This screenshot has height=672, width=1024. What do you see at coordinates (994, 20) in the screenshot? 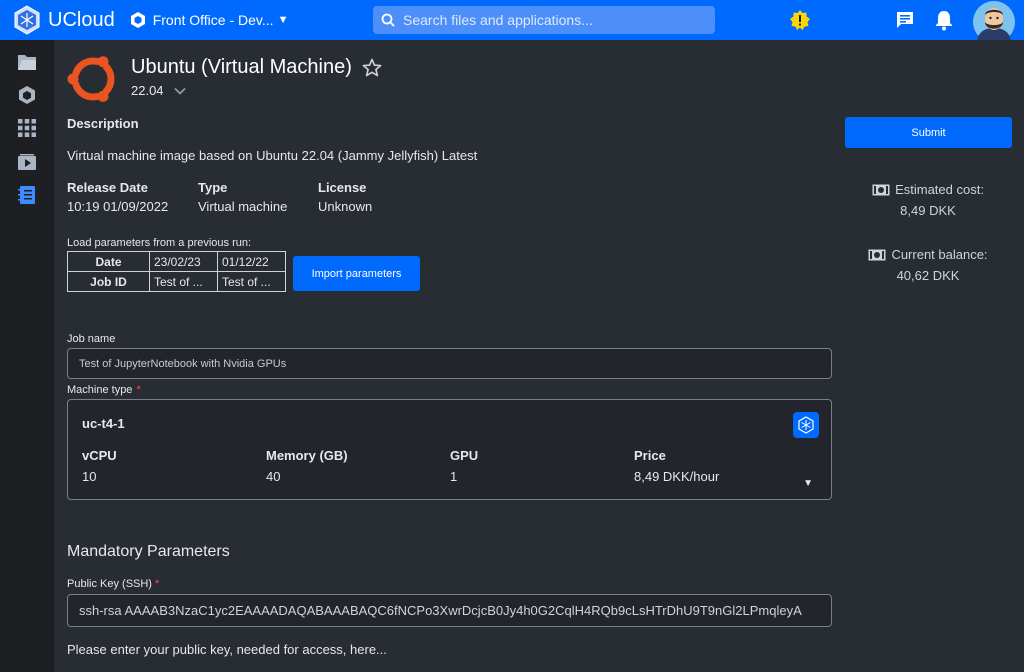
I see `avatar` at bounding box center [994, 20].